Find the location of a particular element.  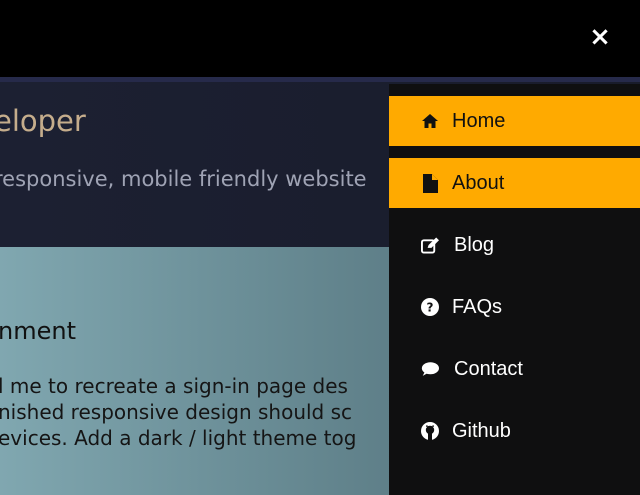

menu-item-faqs: ? FAQs is located at coordinates (514, 307).